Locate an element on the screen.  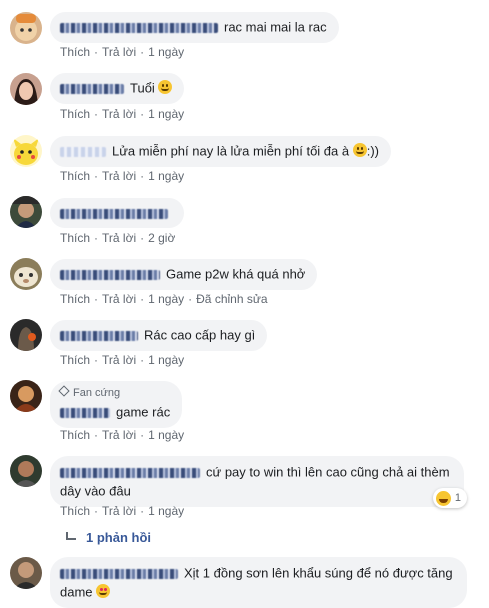
comment-text-suffix: :)) is located at coordinates (373, 151).